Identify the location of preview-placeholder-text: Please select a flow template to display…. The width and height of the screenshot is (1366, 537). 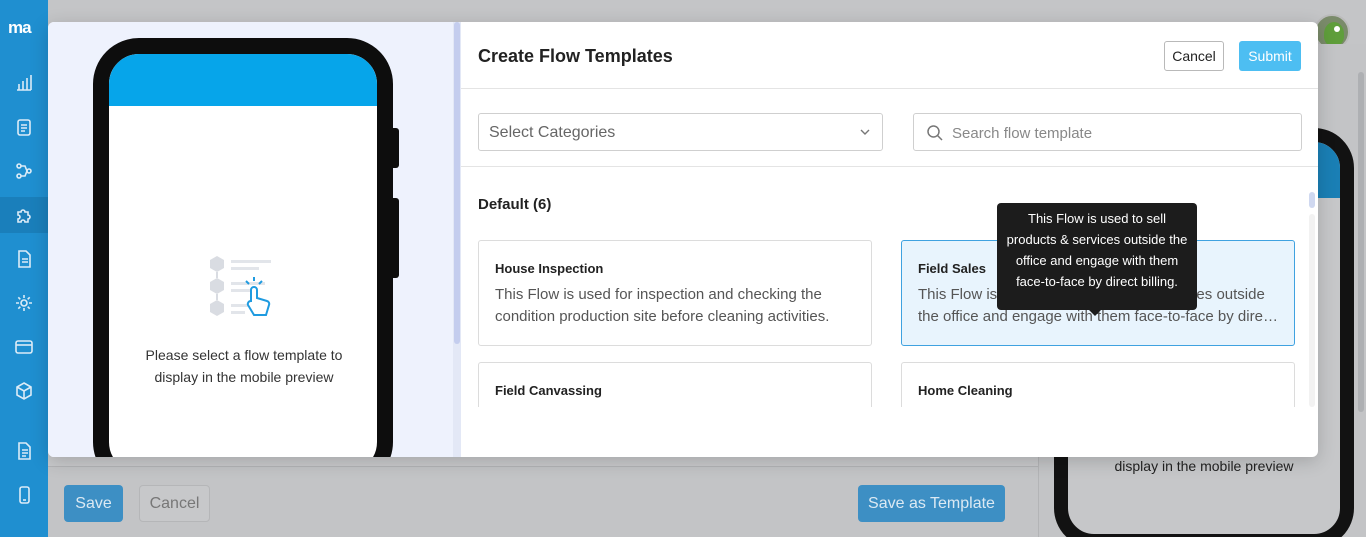
(244, 366).